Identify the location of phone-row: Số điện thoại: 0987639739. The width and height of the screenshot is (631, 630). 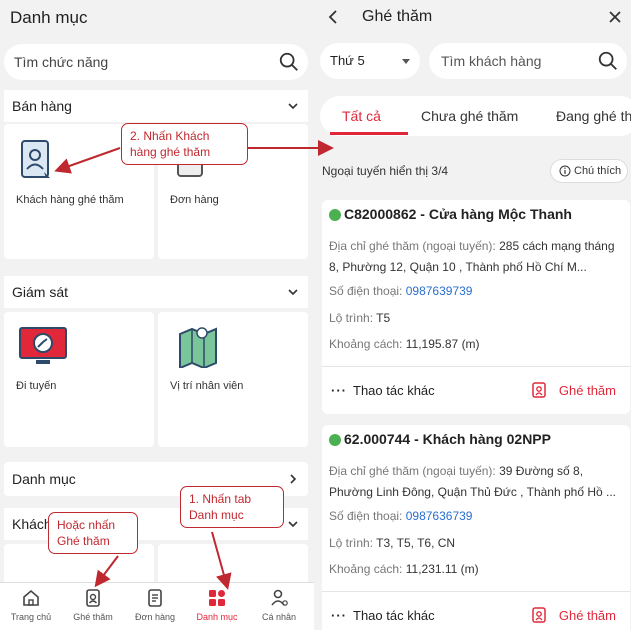
(400, 291).